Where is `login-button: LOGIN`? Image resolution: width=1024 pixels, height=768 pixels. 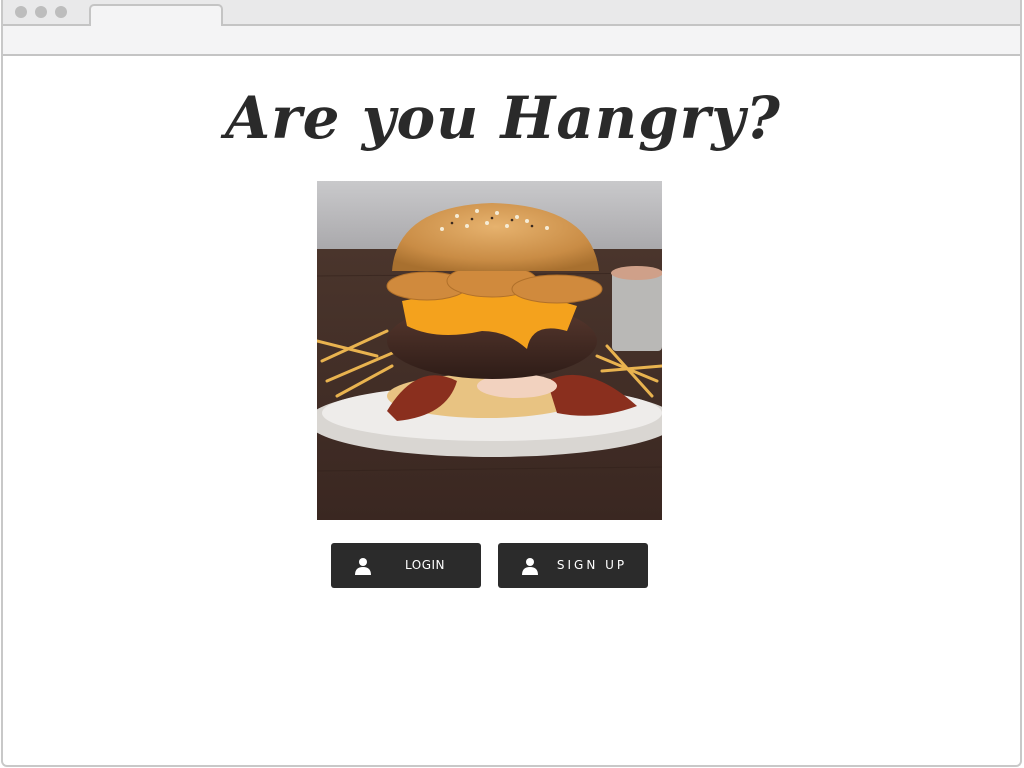 login-button: LOGIN is located at coordinates (406, 565).